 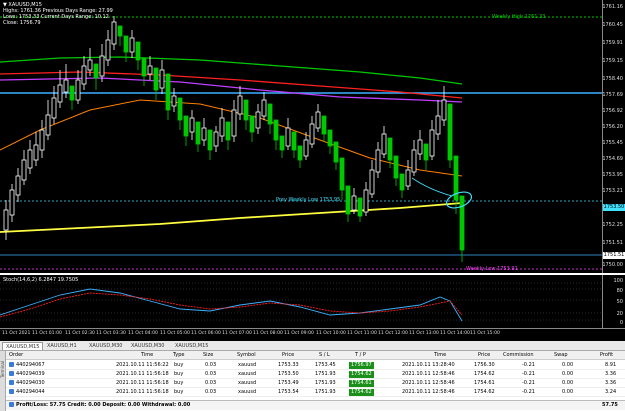 I want to click on col-price: Price, so click(x=288, y=355).